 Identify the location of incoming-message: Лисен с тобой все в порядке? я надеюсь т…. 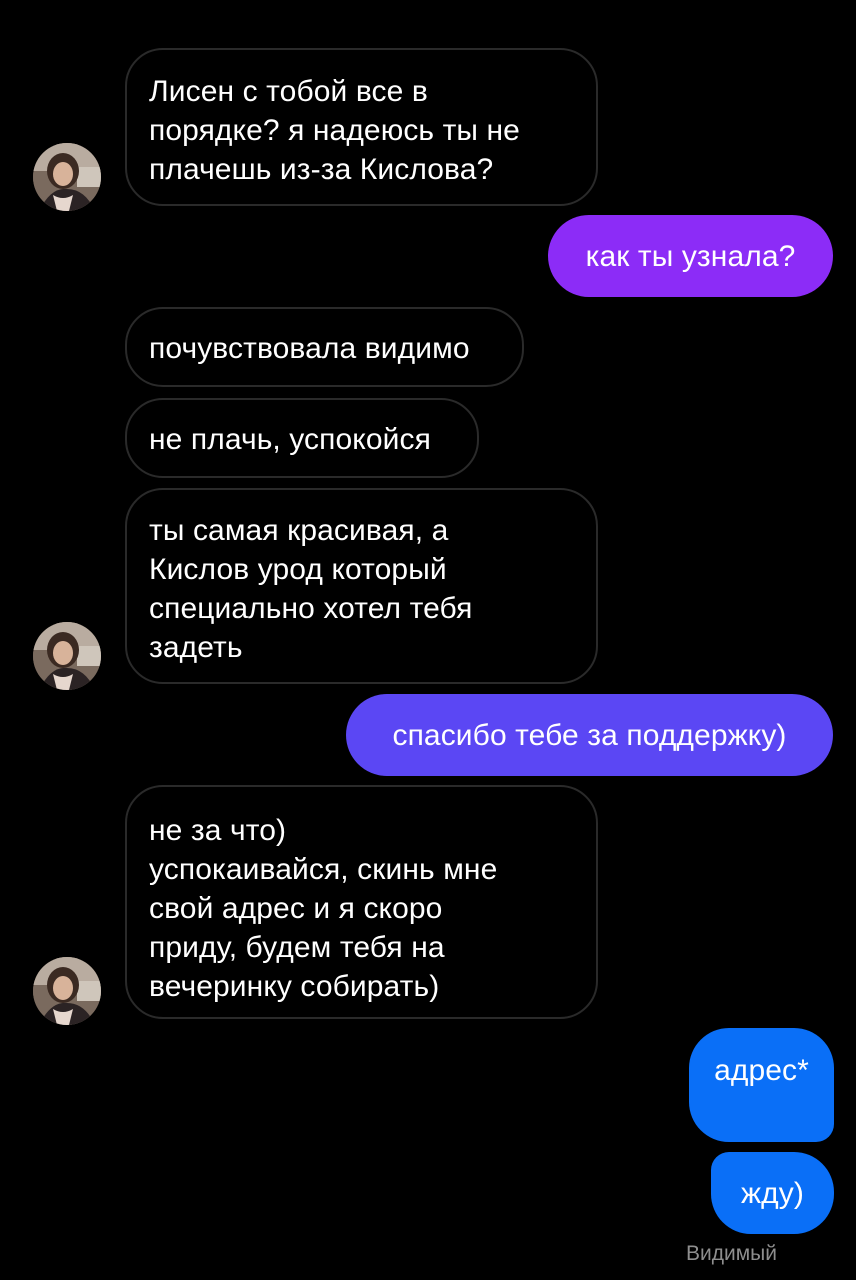
(361, 127).